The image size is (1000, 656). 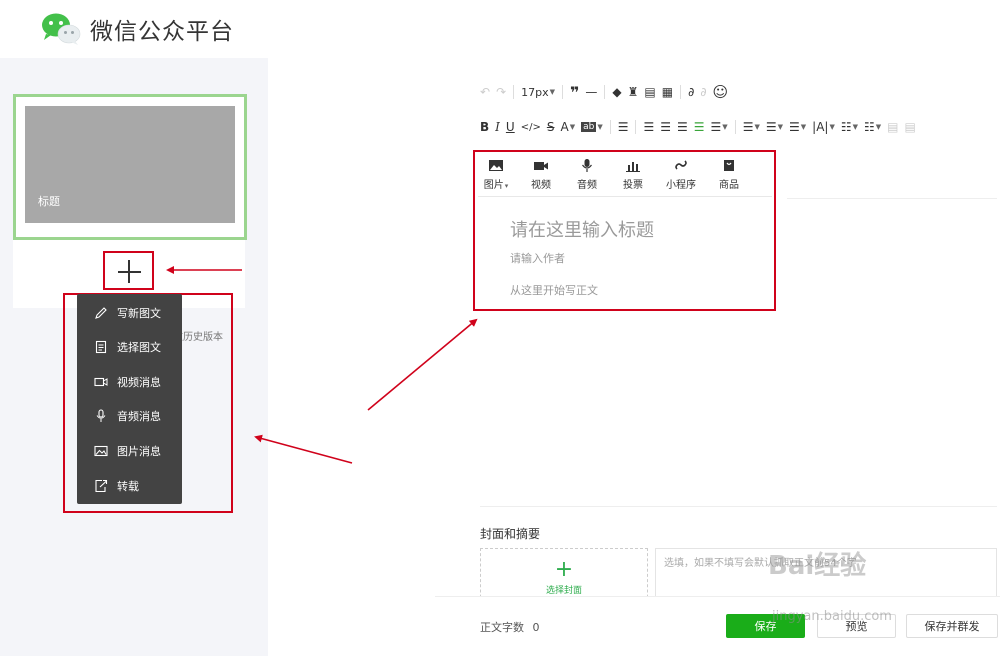 I want to click on arrow-to-editor, so click(x=422, y=364).